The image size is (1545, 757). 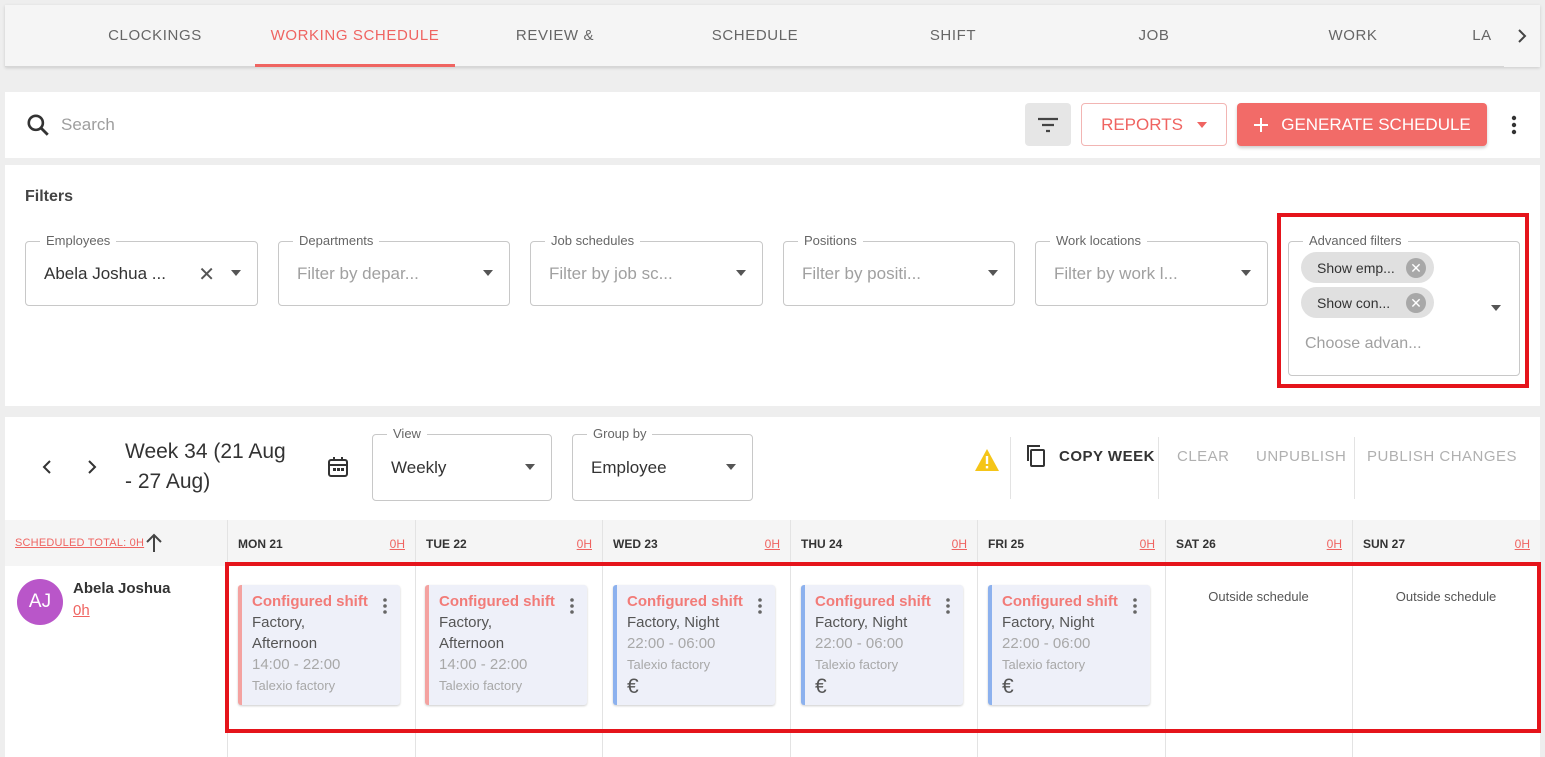 I want to click on tab-clockings: CLOCKINGS, so click(x=155, y=36).